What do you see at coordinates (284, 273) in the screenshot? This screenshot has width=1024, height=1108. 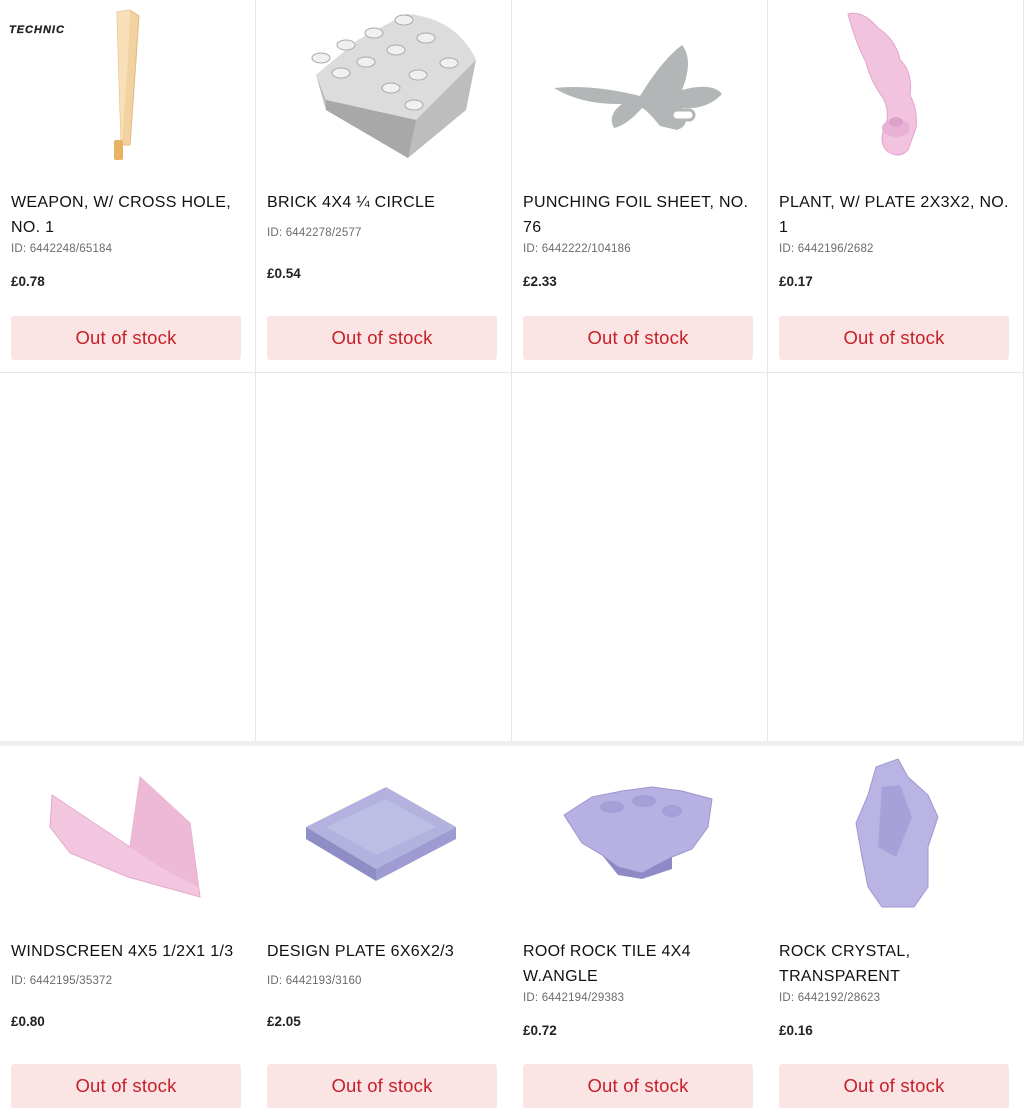 I see `product-price: £0.54` at bounding box center [284, 273].